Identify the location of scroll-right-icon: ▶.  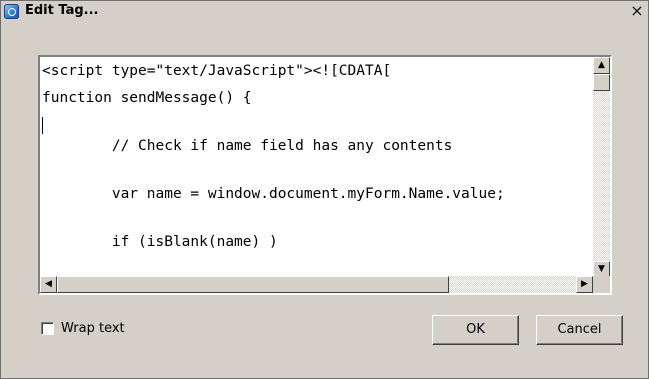
(584, 284).